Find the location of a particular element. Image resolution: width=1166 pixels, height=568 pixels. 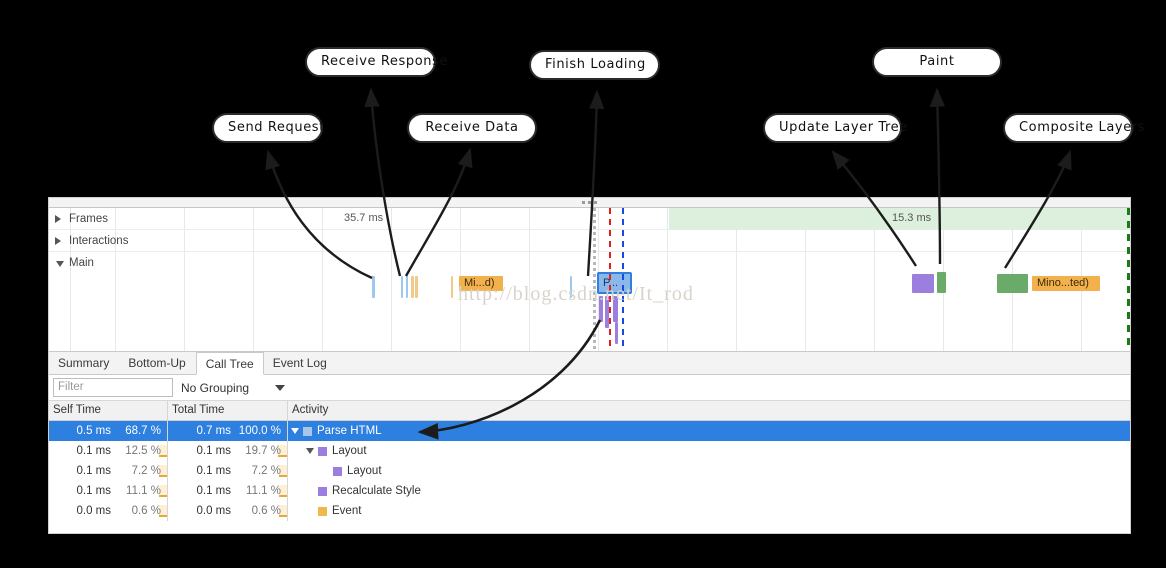

frame-duration-label: 35.7 ms is located at coordinates (364, 218).